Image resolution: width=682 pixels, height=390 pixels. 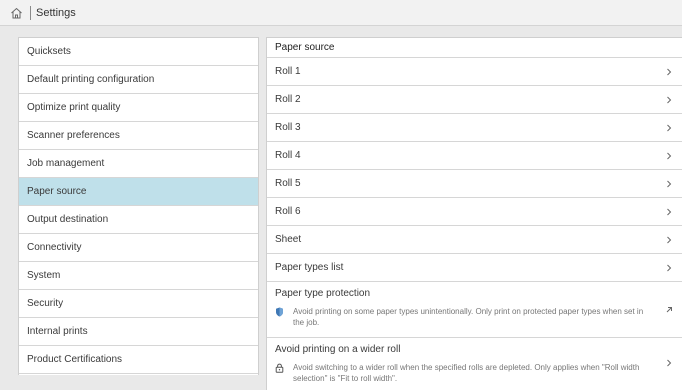 I want to click on external-link-icon, so click(x=669, y=309).